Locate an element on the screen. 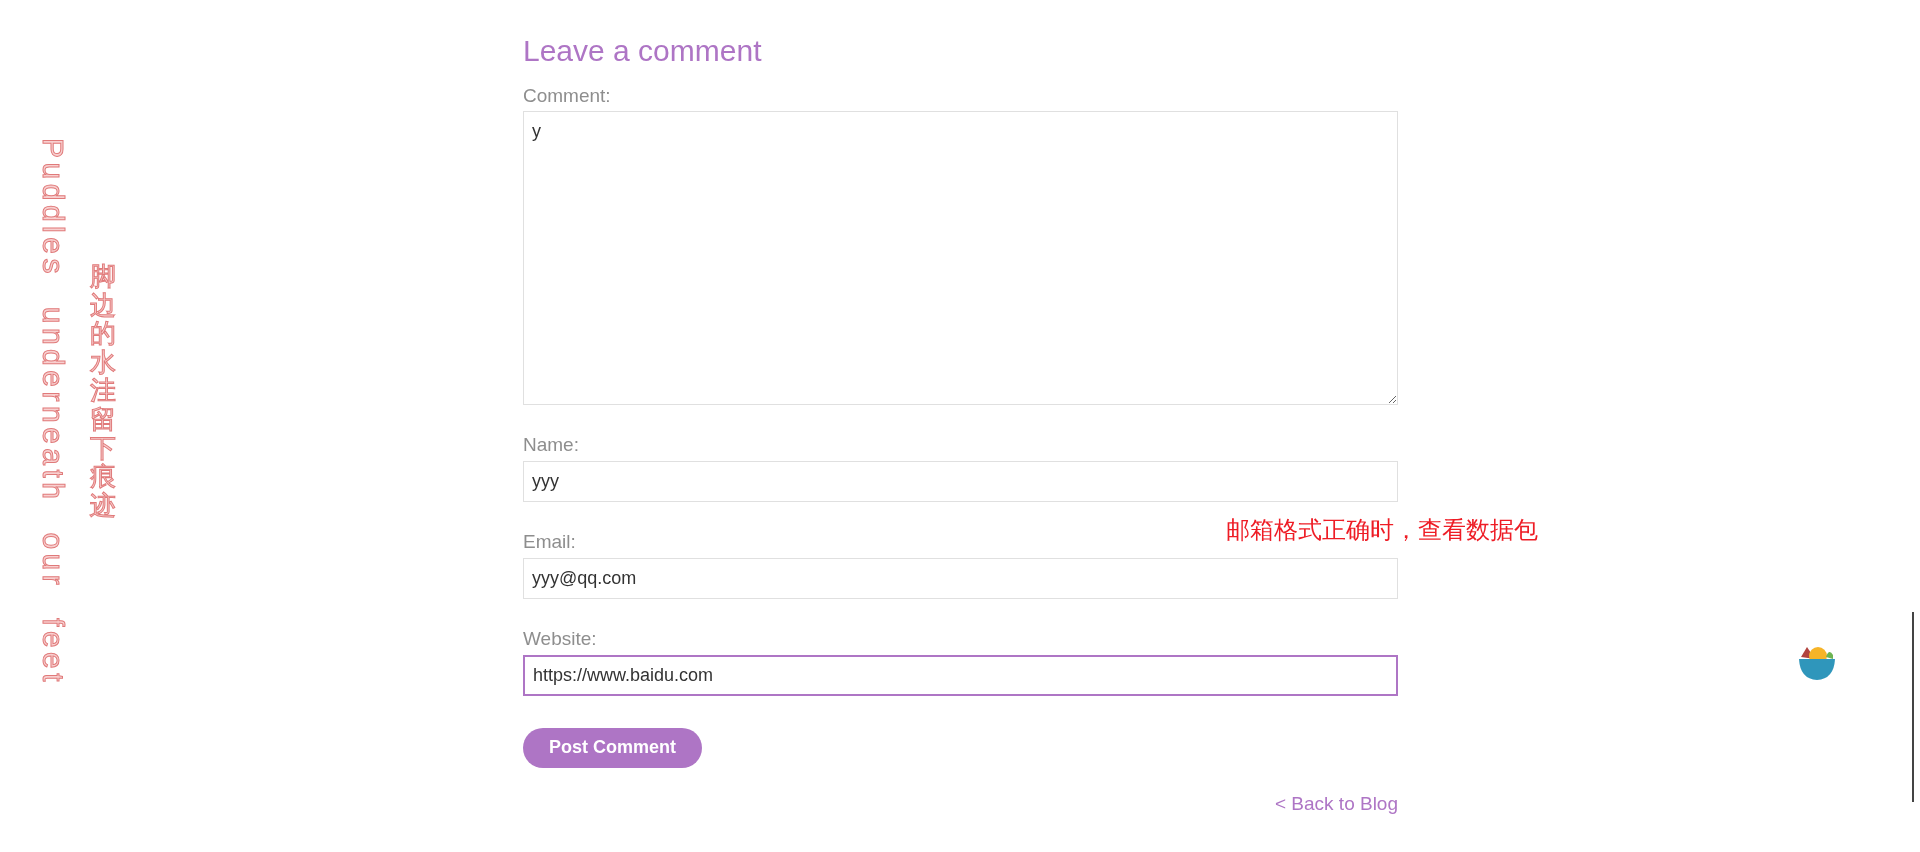 The height and width of the screenshot is (852, 1920). form-title: Leave a comment is located at coordinates (643, 51).